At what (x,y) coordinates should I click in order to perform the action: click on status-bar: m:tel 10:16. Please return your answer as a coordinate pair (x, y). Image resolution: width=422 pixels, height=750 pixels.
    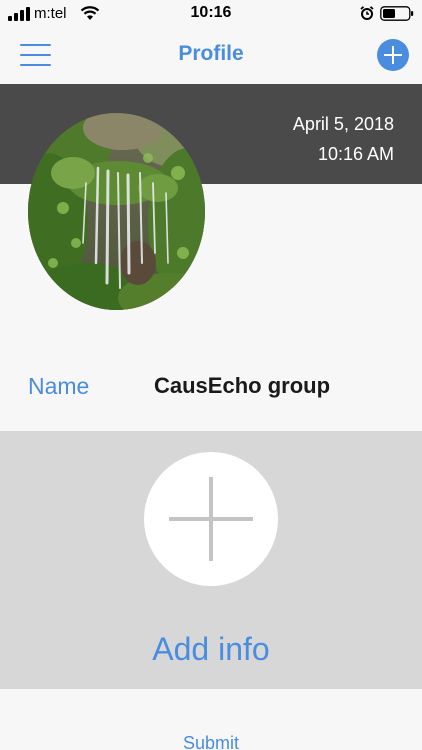
    Looking at the image, I should click on (211, 14).